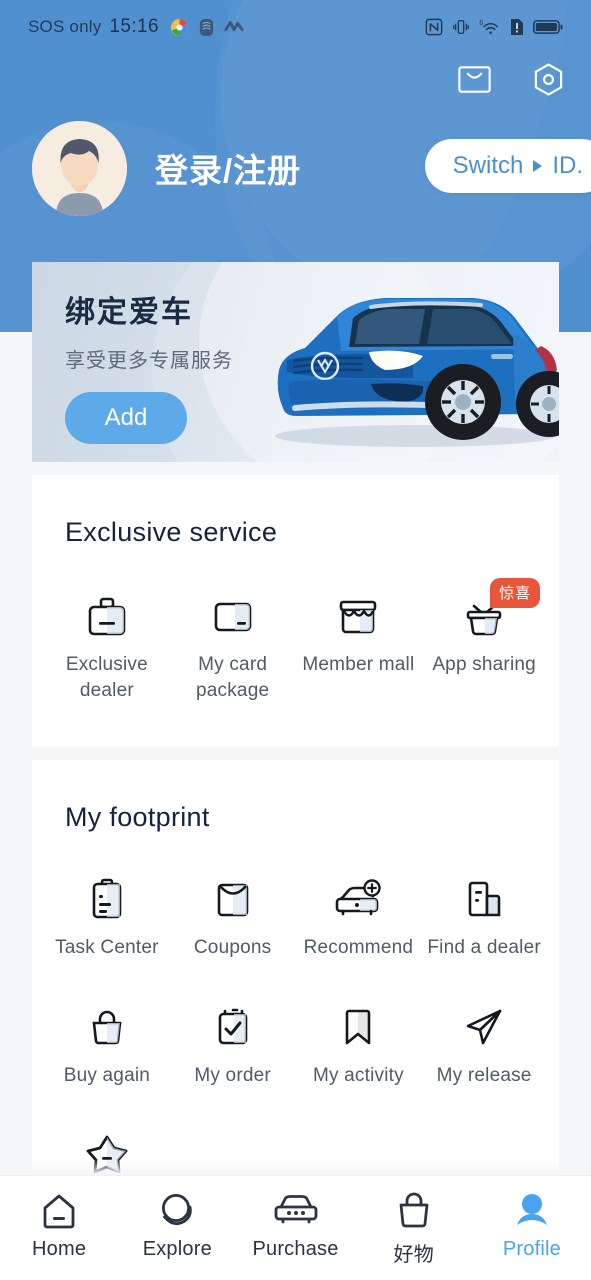 Image resolution: width=591 pixels, height=1280 pixels. What do you see at coordinates (531, 1249) in the screenshot?
I see `tab-label: Profile` at bounding box center [531, 1249].